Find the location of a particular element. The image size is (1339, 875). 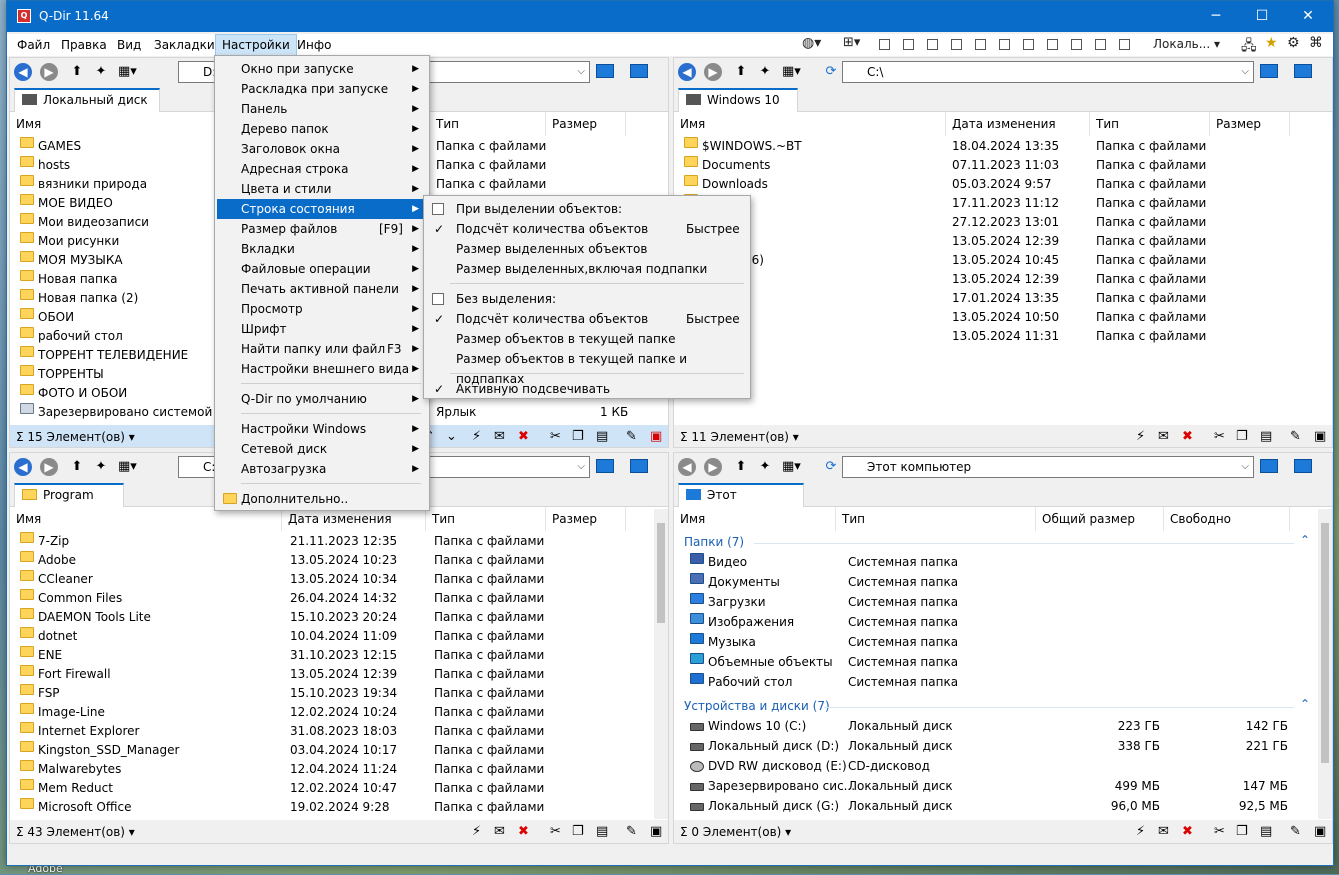

properties-icon: ▣ is located at coordinates (1320, 831).